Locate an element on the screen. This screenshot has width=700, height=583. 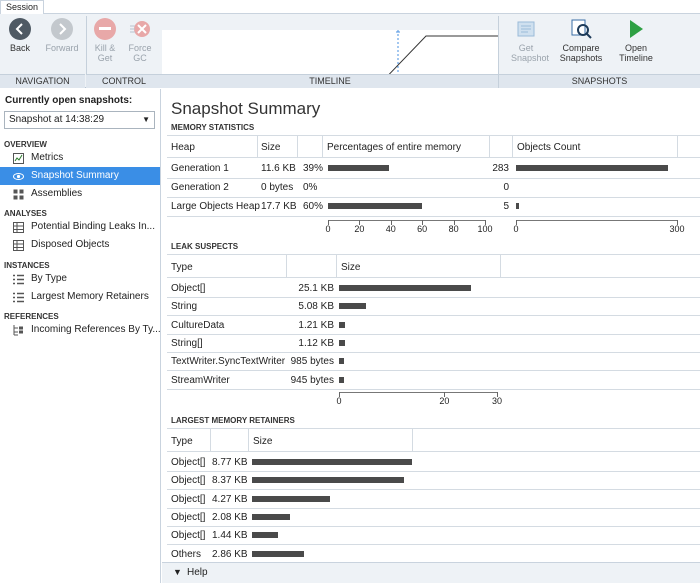
heap-percent: 39% is located at coordinates (313, 168).